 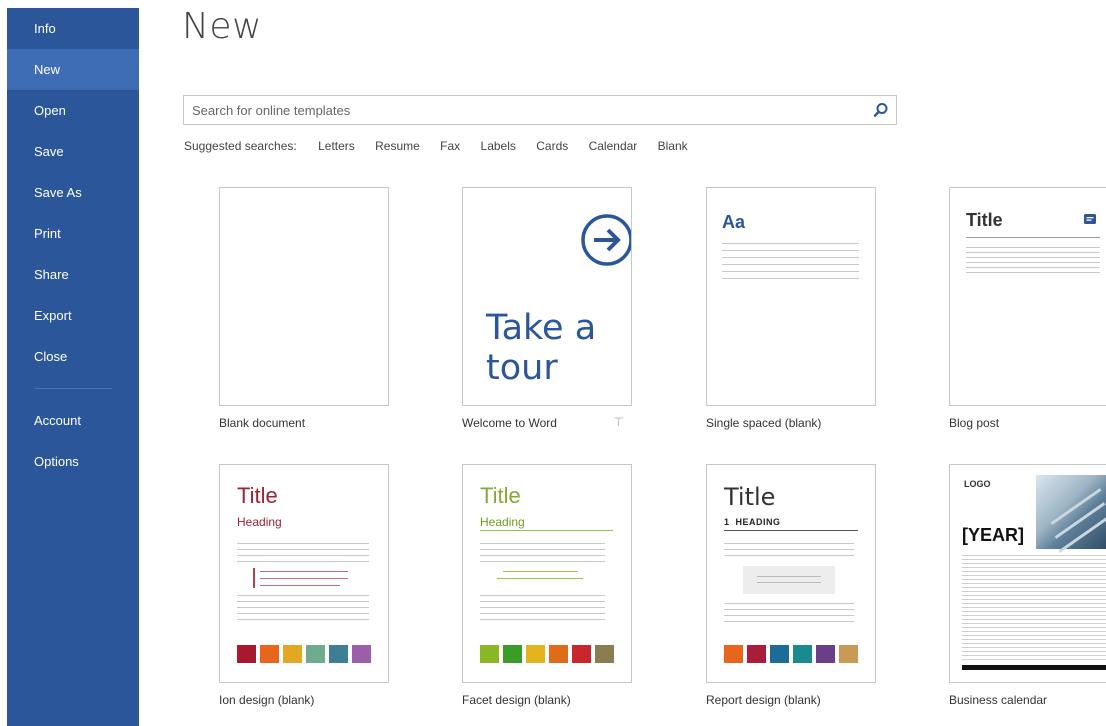 What do you see at coordinates (73, 151) in the screenshot?
I see `nav-save: Save` at bounding box center [73, 151].